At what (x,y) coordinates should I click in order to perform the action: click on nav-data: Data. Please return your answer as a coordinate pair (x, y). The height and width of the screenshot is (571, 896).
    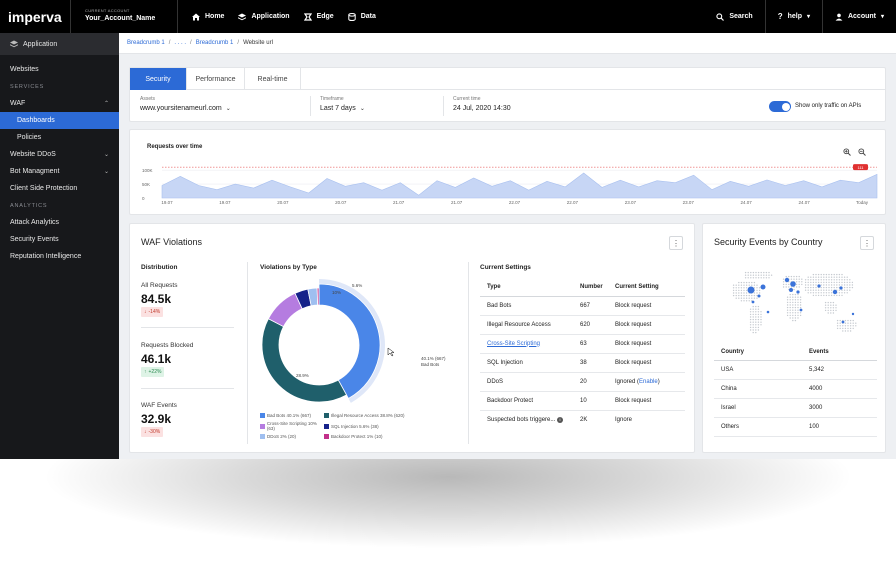
    Looking at the image, I should click on (362, 16).